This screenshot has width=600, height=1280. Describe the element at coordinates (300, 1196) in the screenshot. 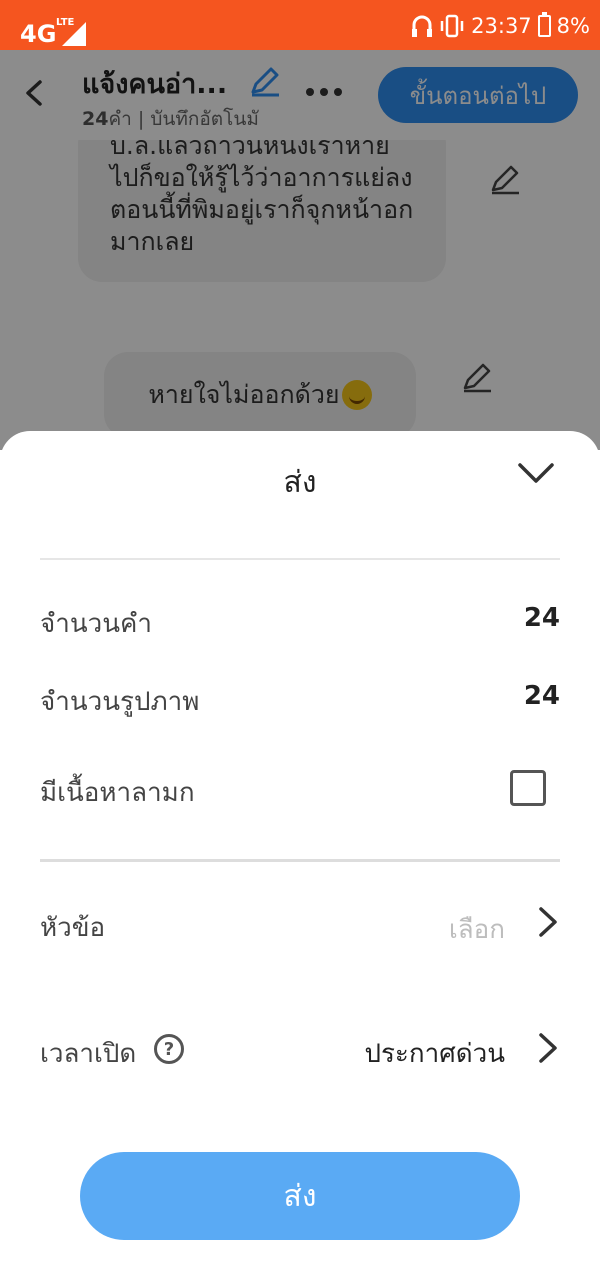

I see `submit-button: ส่ง` at that location.